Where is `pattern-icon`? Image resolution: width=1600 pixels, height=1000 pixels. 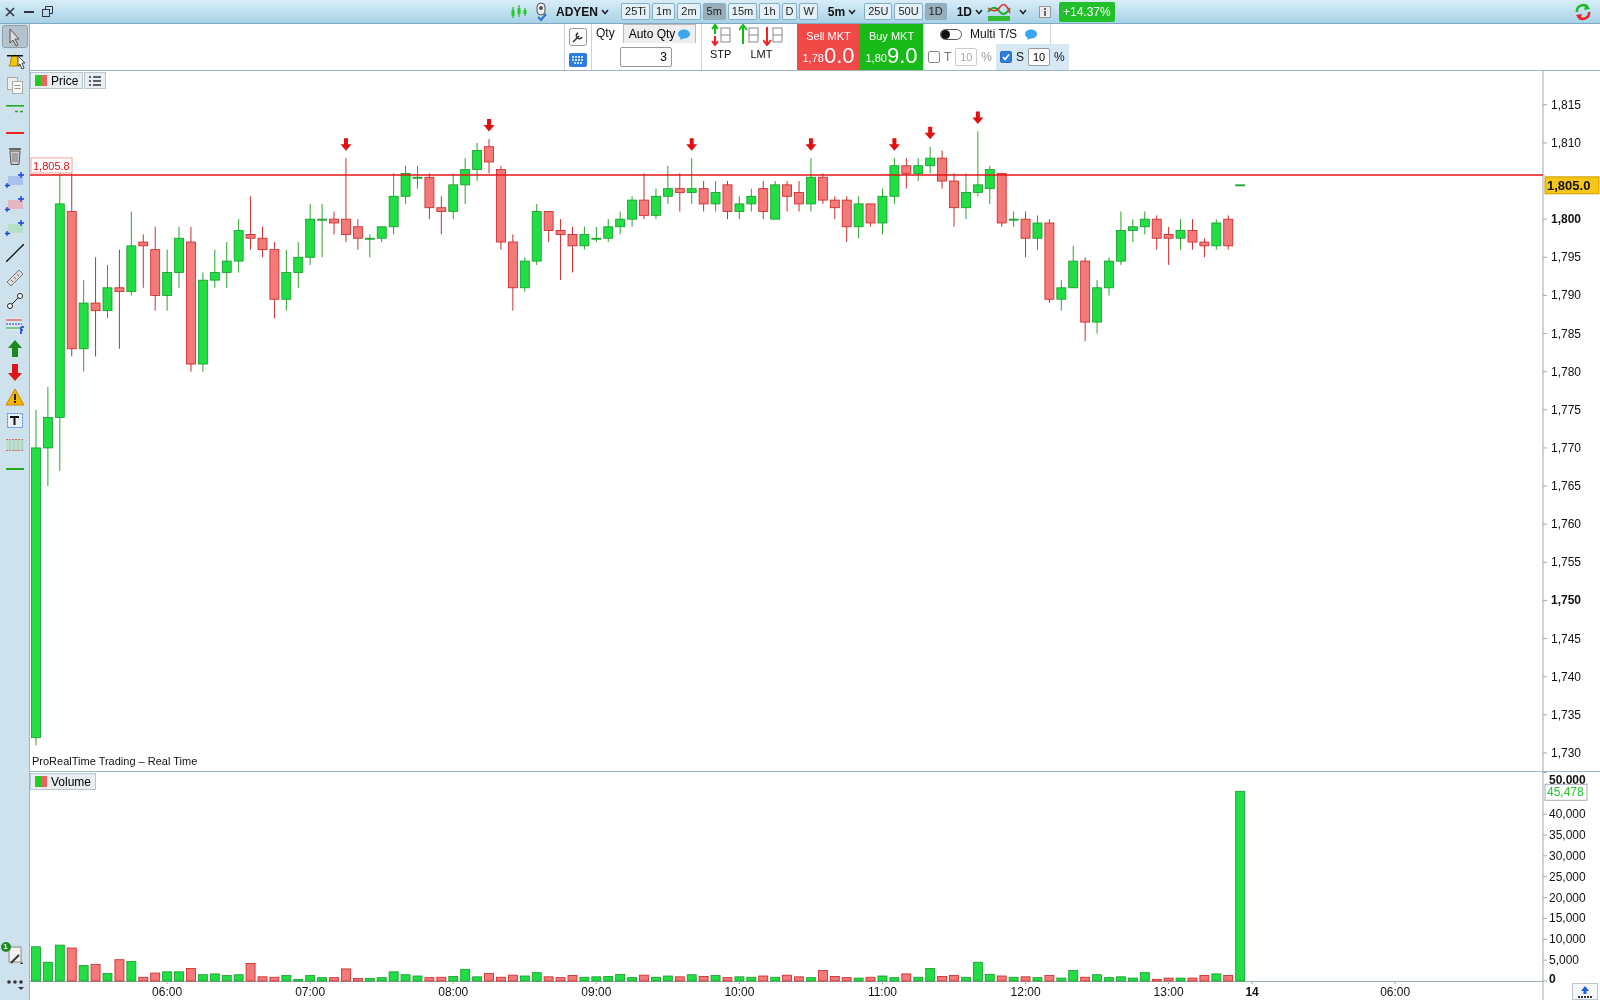 pattern-icon is located at coordinates (14, 444).